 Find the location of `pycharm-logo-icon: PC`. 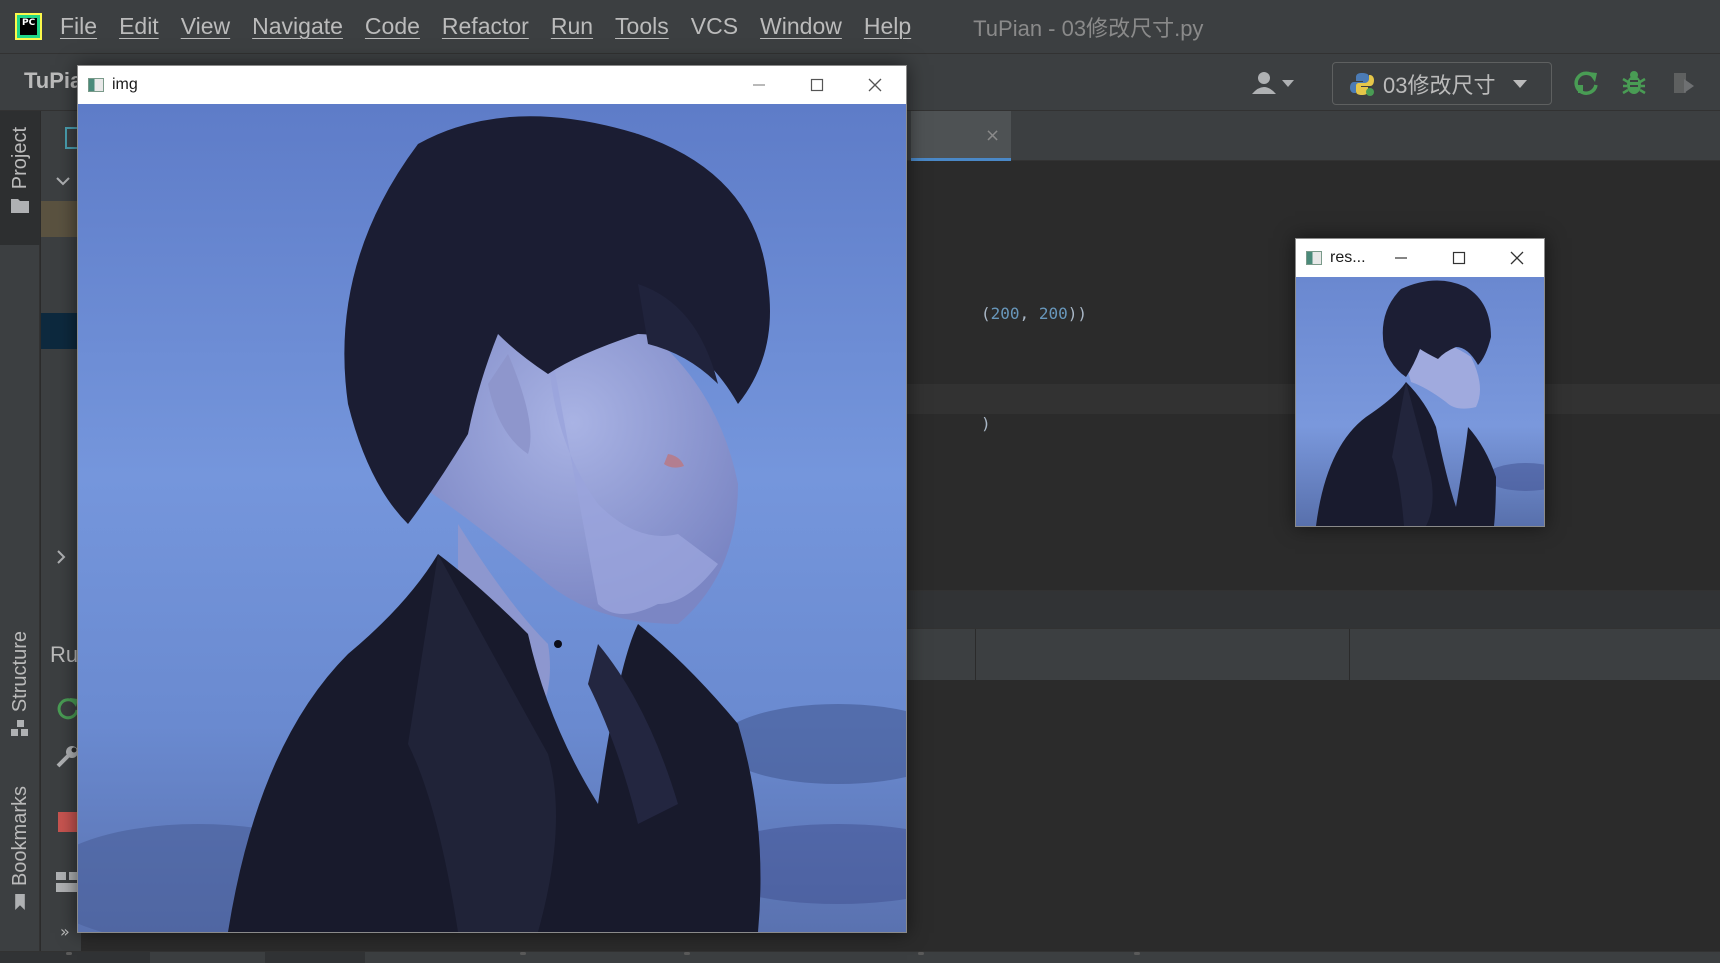

pycharm-logo-icon: PC is located at coordinates (28, 26).